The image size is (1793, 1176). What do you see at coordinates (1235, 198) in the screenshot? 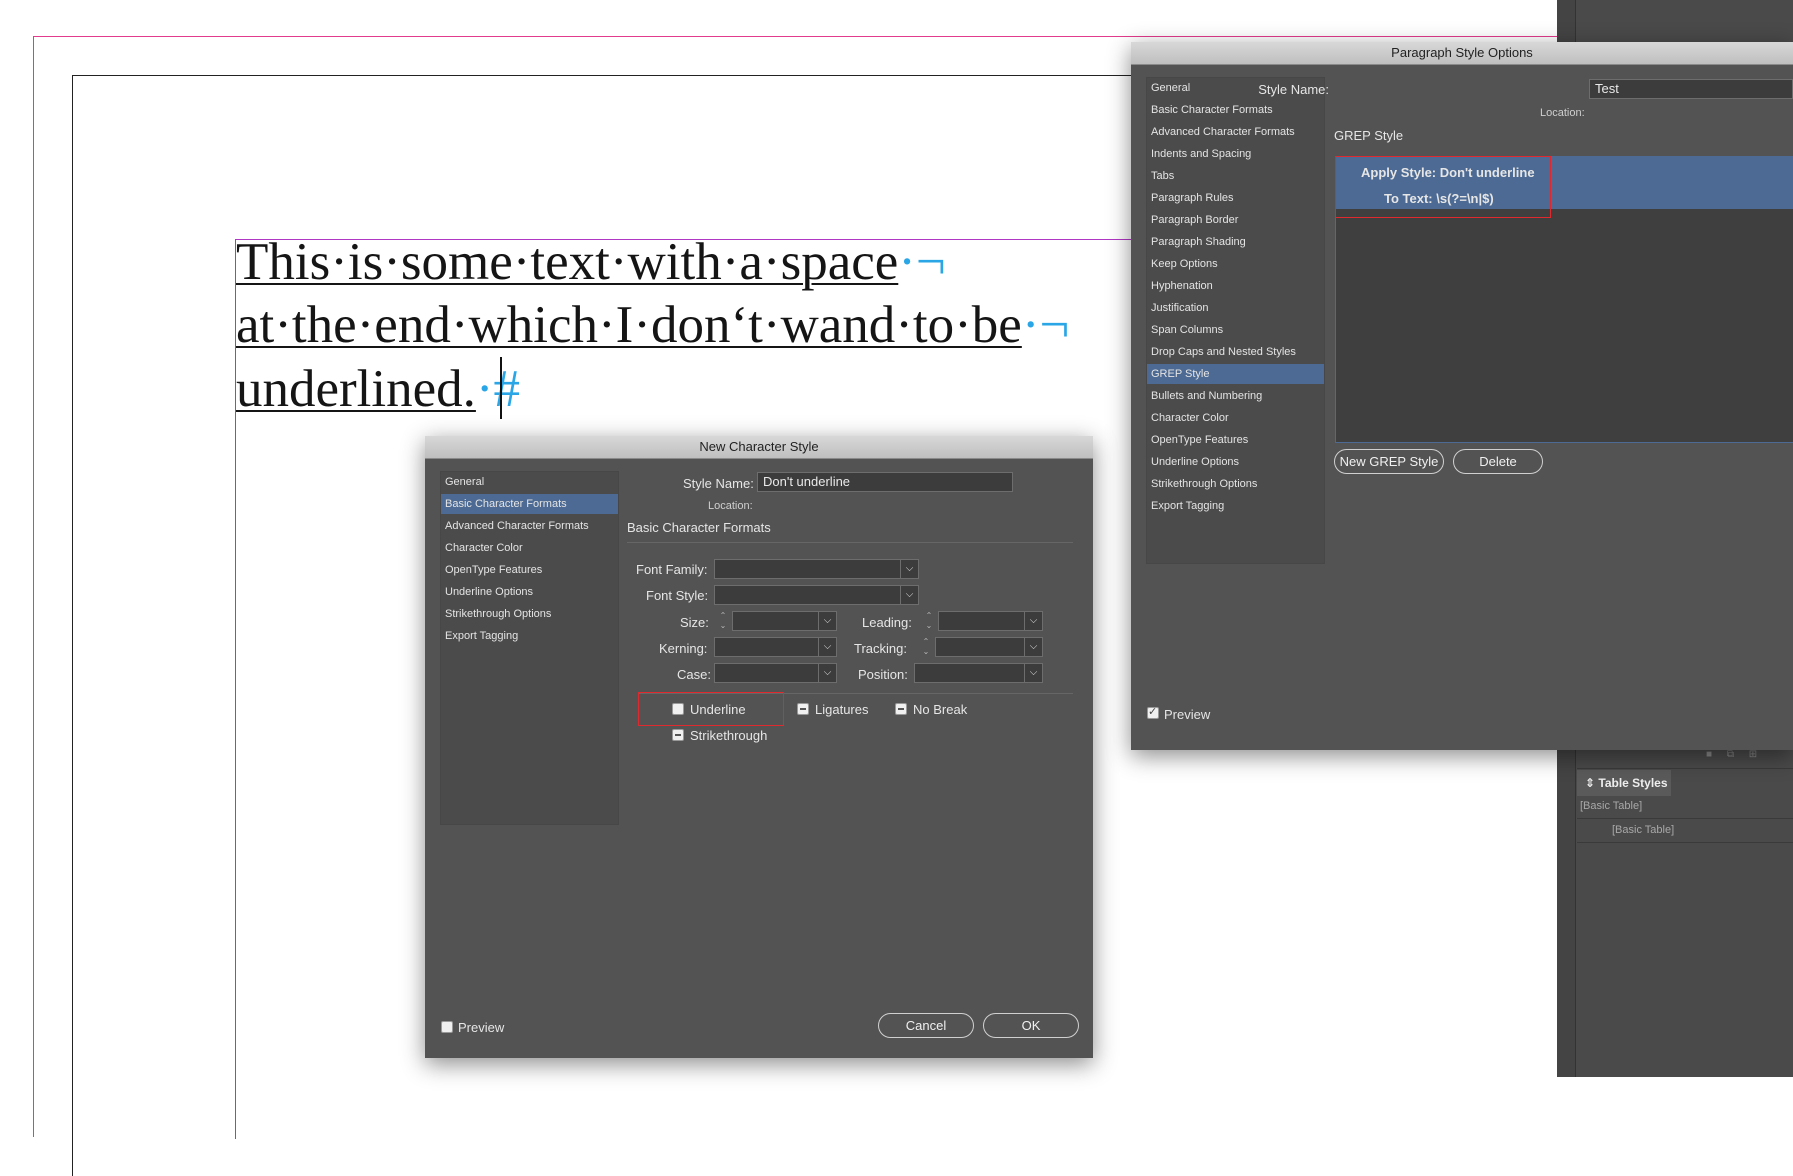
I see `sidebar-item-paragraph-rules: Paragraph Rules` at bounding box center [1235, 198].